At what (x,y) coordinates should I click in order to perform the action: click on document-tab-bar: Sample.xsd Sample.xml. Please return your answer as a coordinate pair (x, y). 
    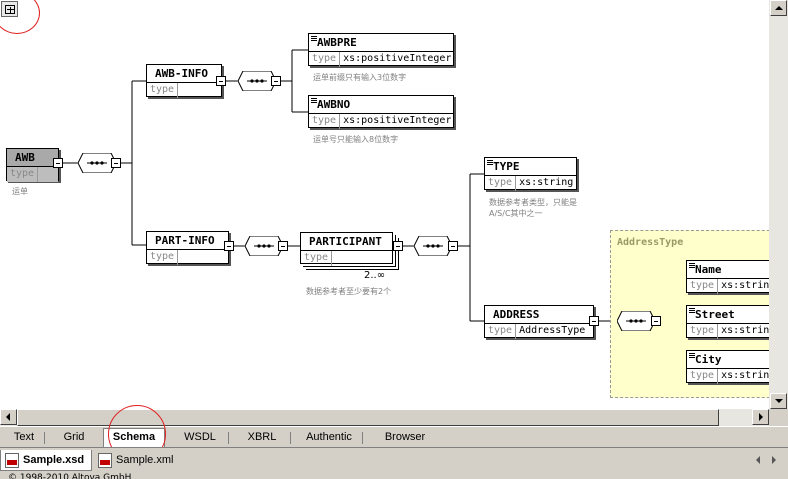
    Looking at the image, I should click on (394, 459).